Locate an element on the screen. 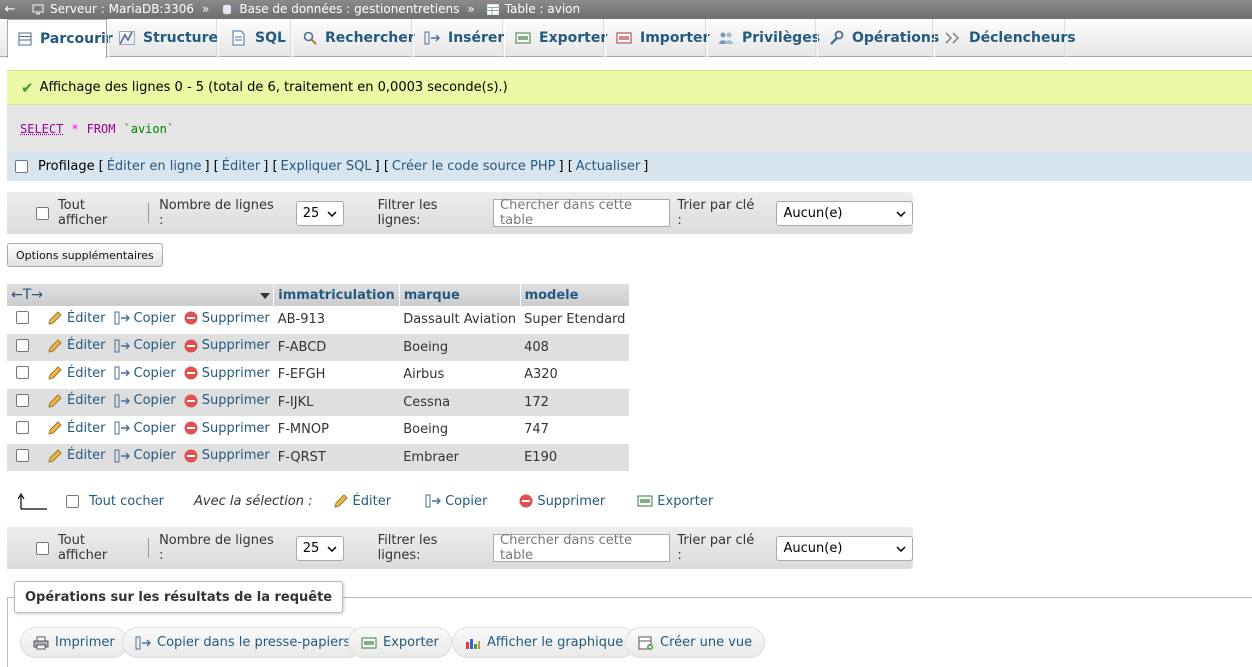 The width and height of the screenshot is (1252, 667). create-view-button: Créer une vue is located at coordinates (695, 642).